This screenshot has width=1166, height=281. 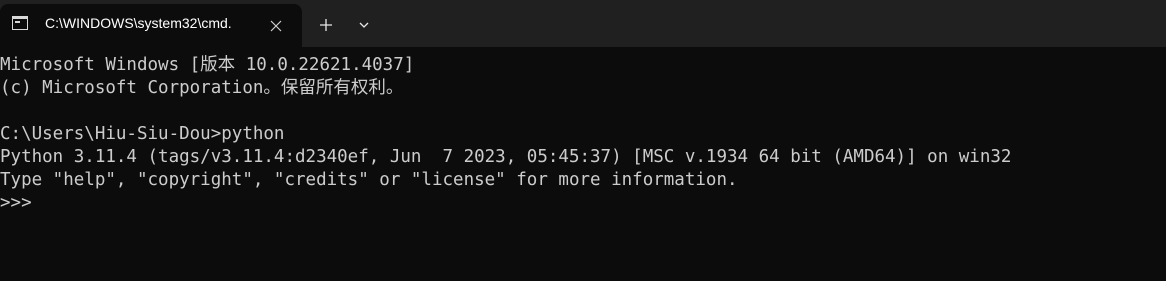 I want to click on console-line: C:\Users\Hiu-Siu-Dou>python, so click(x=142, y=134).